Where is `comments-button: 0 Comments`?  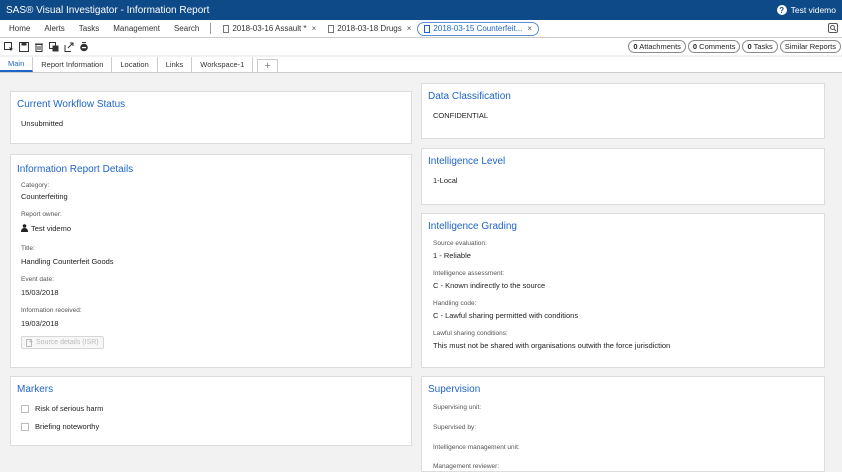
comments-button: 0 Comments is located at coordinates (714, 46).